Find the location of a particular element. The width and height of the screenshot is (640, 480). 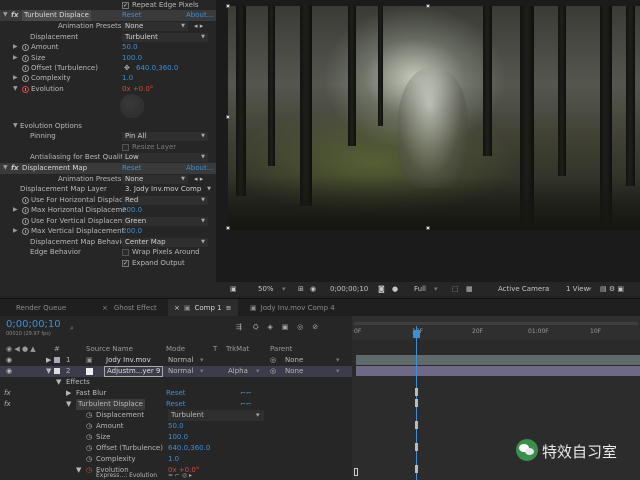

offset-value: 640.0,360.0 is located at coordinates (157, 68).